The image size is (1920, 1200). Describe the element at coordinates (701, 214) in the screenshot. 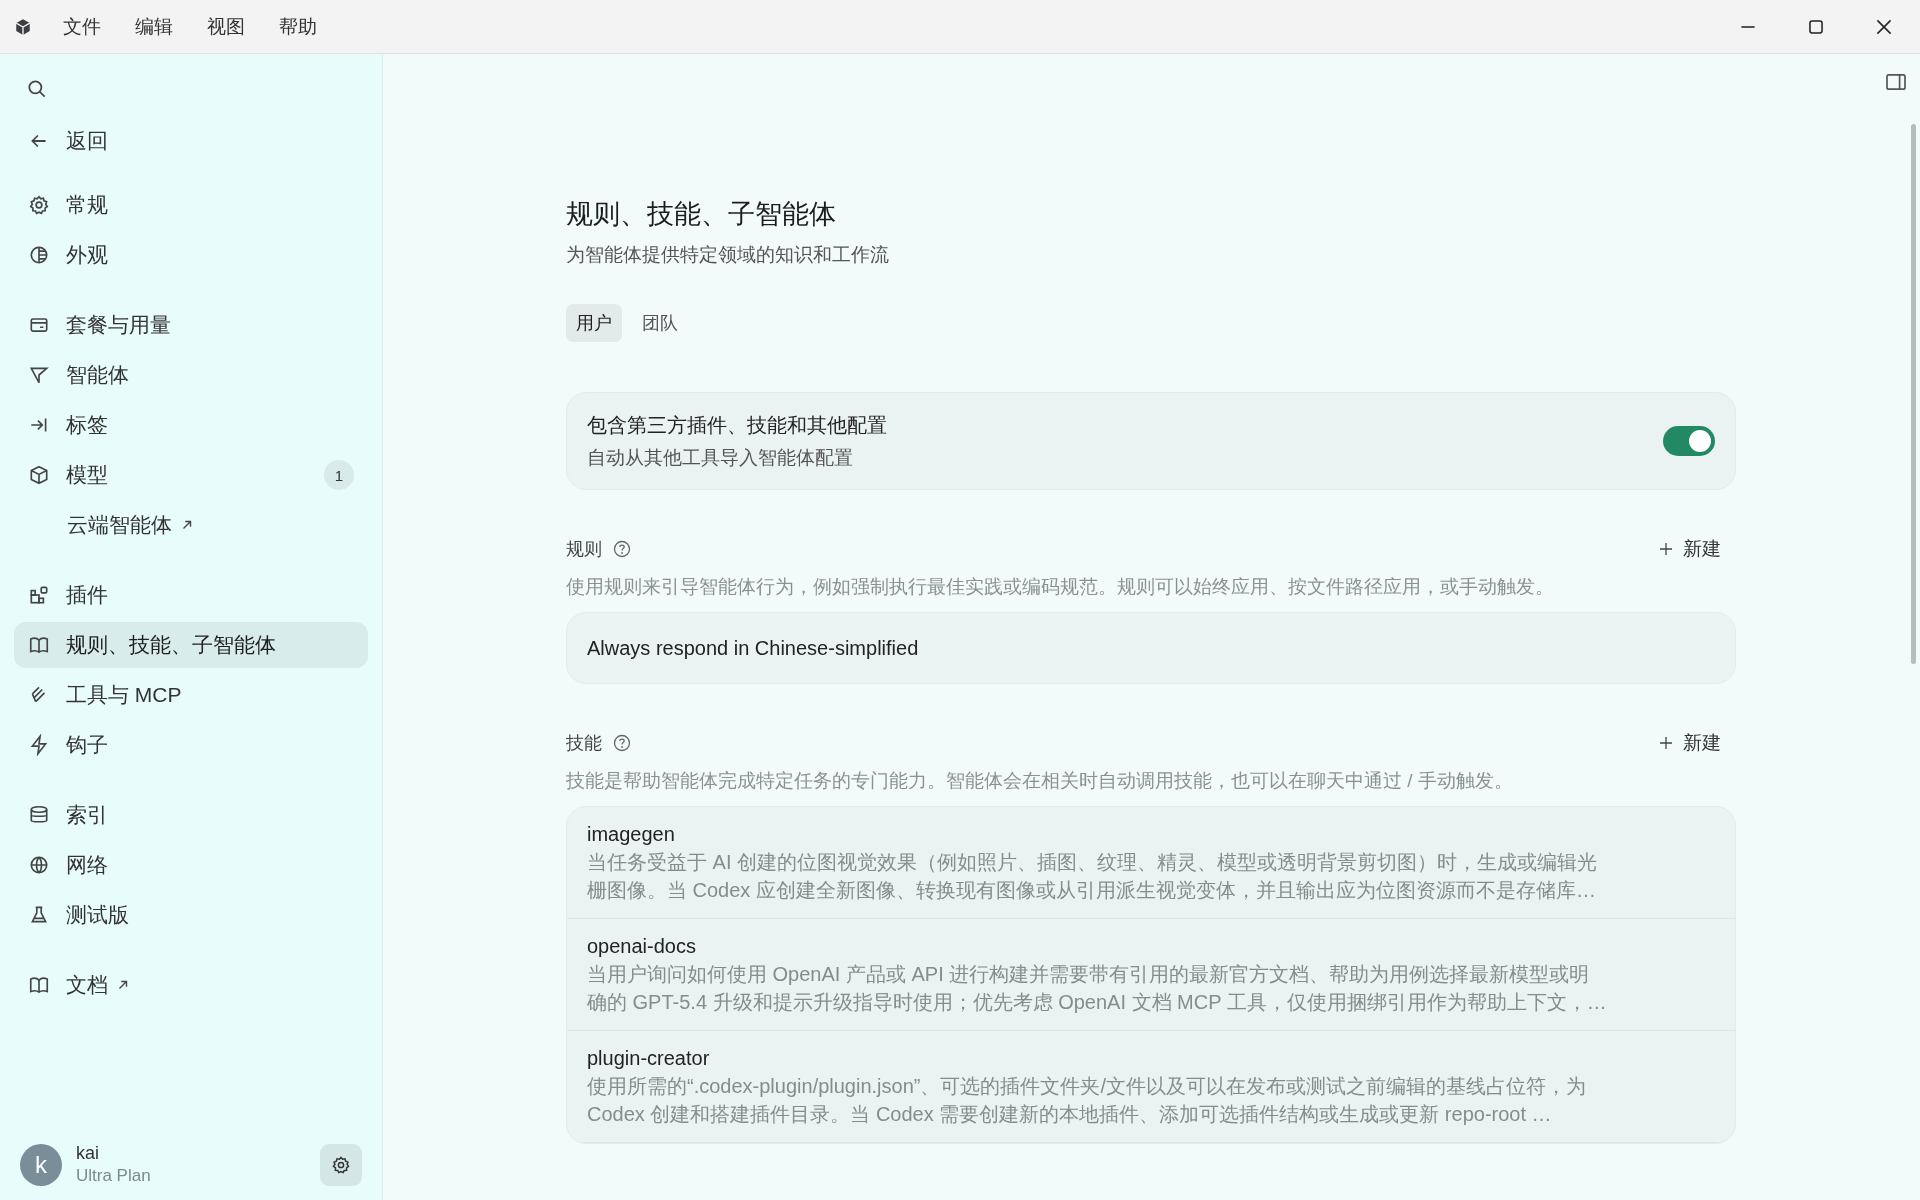

I see `page-title: 规则、技能、子智能体` at that location.